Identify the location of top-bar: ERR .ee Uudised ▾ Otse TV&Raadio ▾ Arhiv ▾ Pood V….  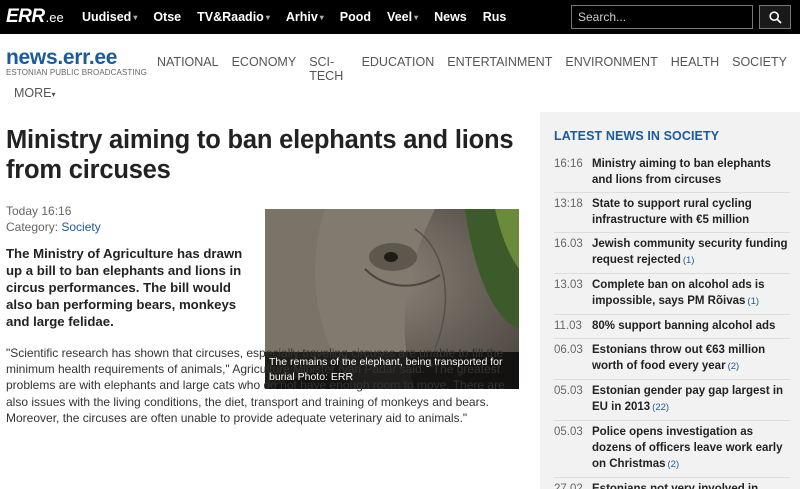
(400, 17).